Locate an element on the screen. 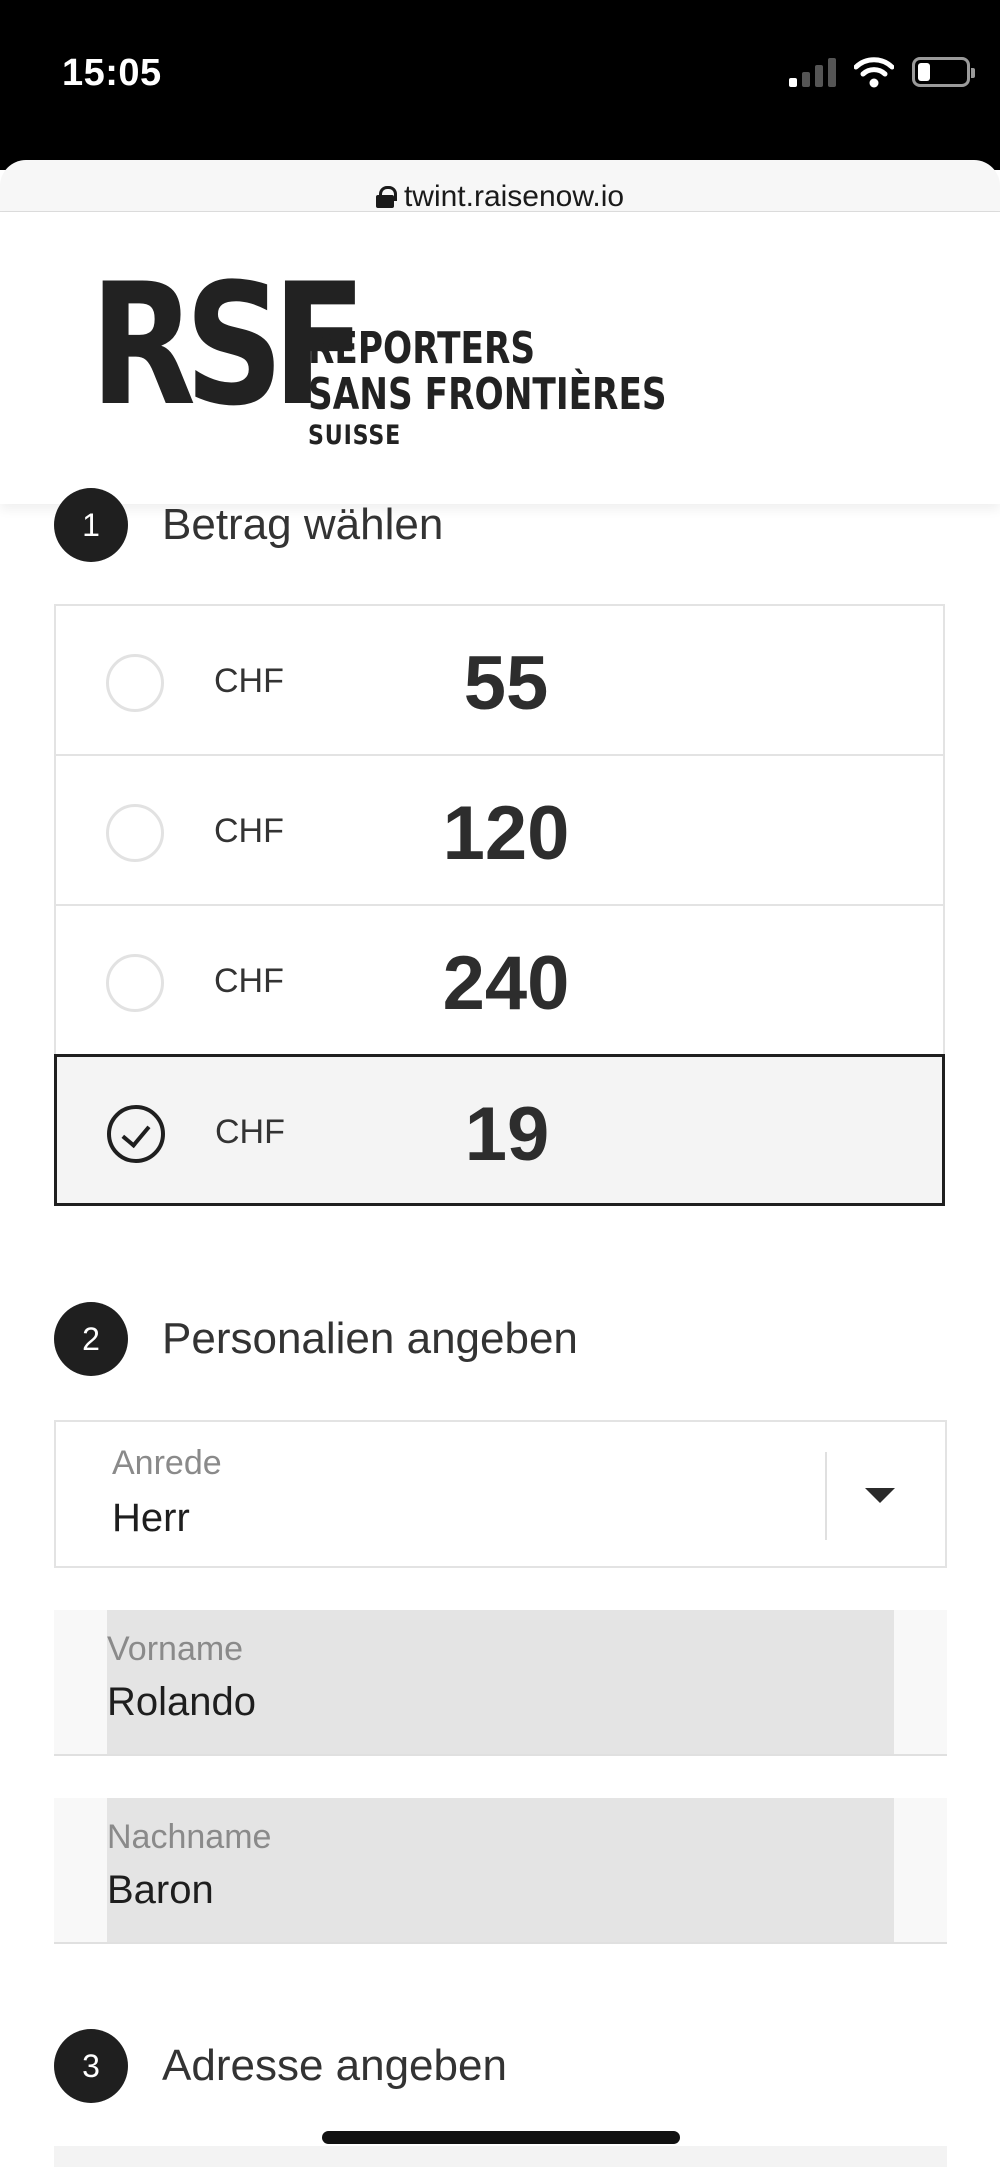 This screenshot has width=1000, height=2167. url-text: twint.raisenow.io is located at coordinates (514, 196).